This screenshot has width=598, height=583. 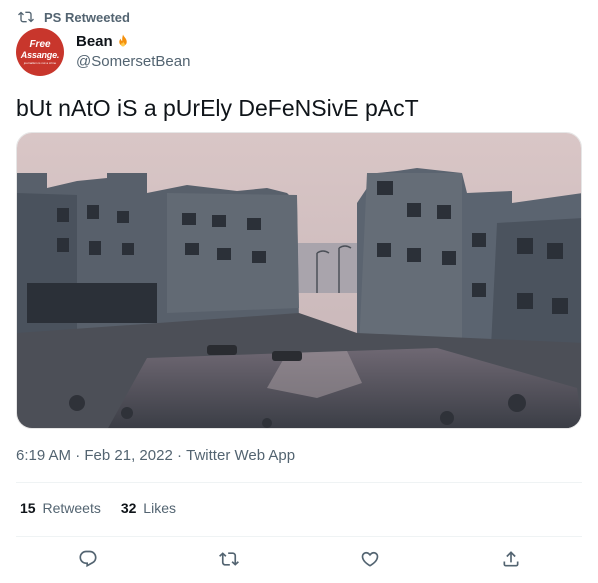 I want to click on tweet-time: 6:19 AM, so click(x=43, y=455).